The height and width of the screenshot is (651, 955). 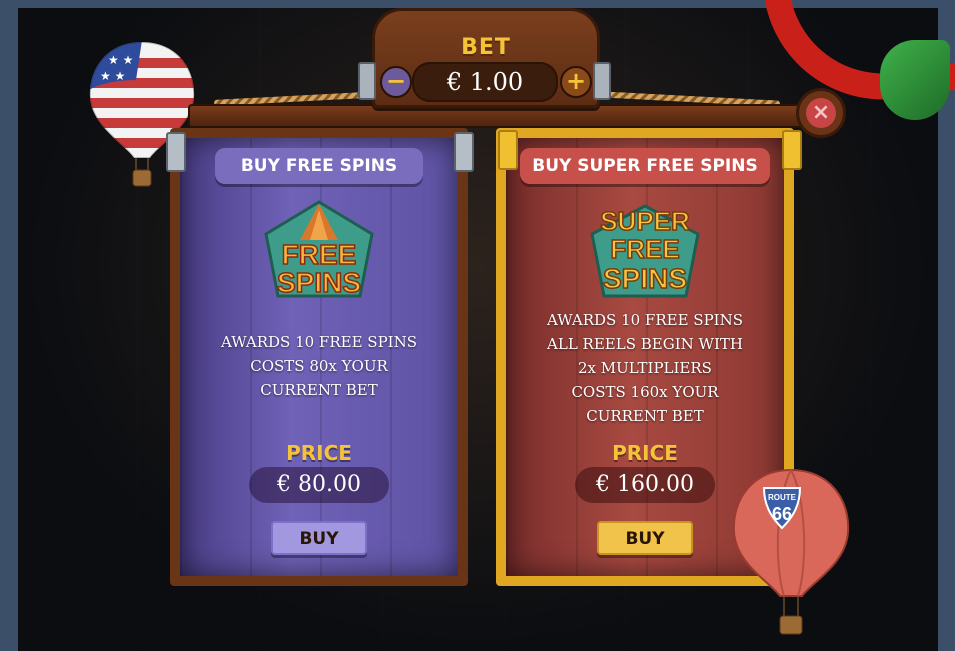 I want to click on bet-bracket-right, so click(x=602, y=81).